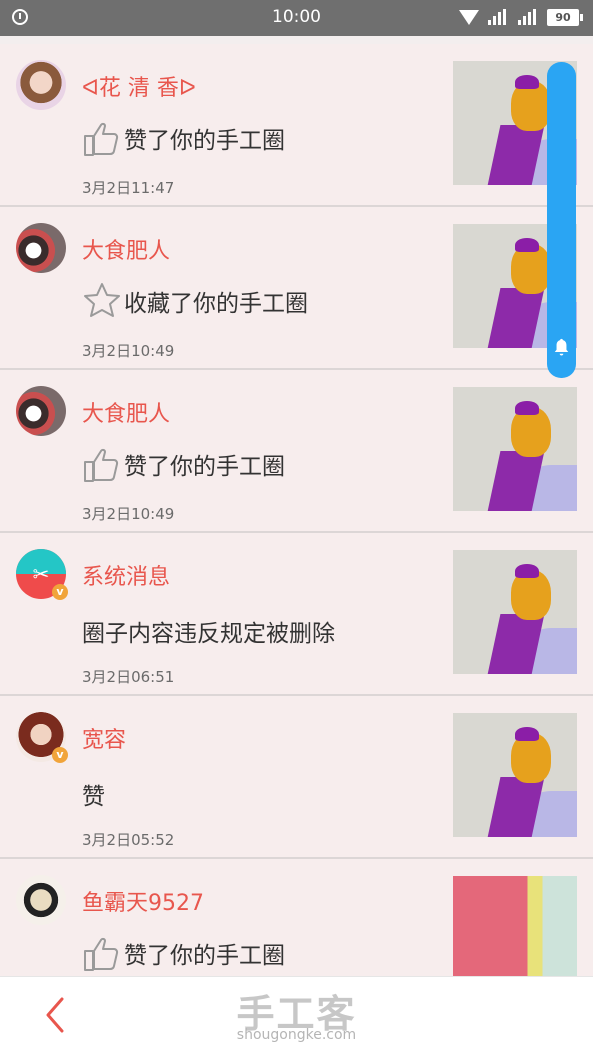 The image size is (593, 1054). Describe the element at coordinates (296, 1015) in the screenshot. I see `bottom-bar: 手工客 shougongke.com` at that location.